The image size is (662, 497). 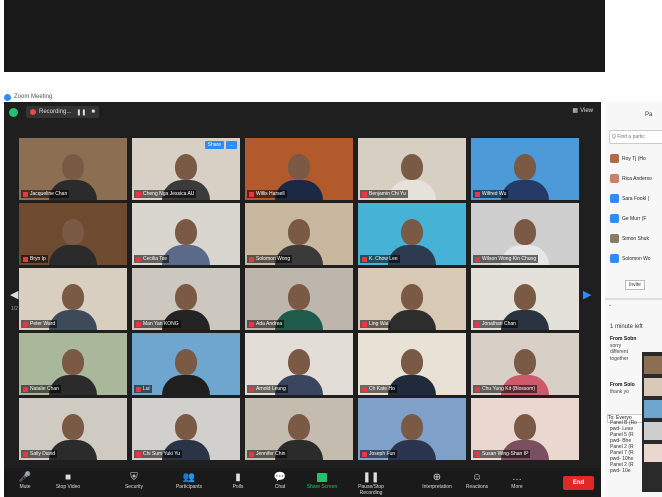 What do you see at coordinates (505, 389) in the screenshot?
I see `participant-name-label: Chu Yung Kit (Blossom)` at bounding box center [505, 389].